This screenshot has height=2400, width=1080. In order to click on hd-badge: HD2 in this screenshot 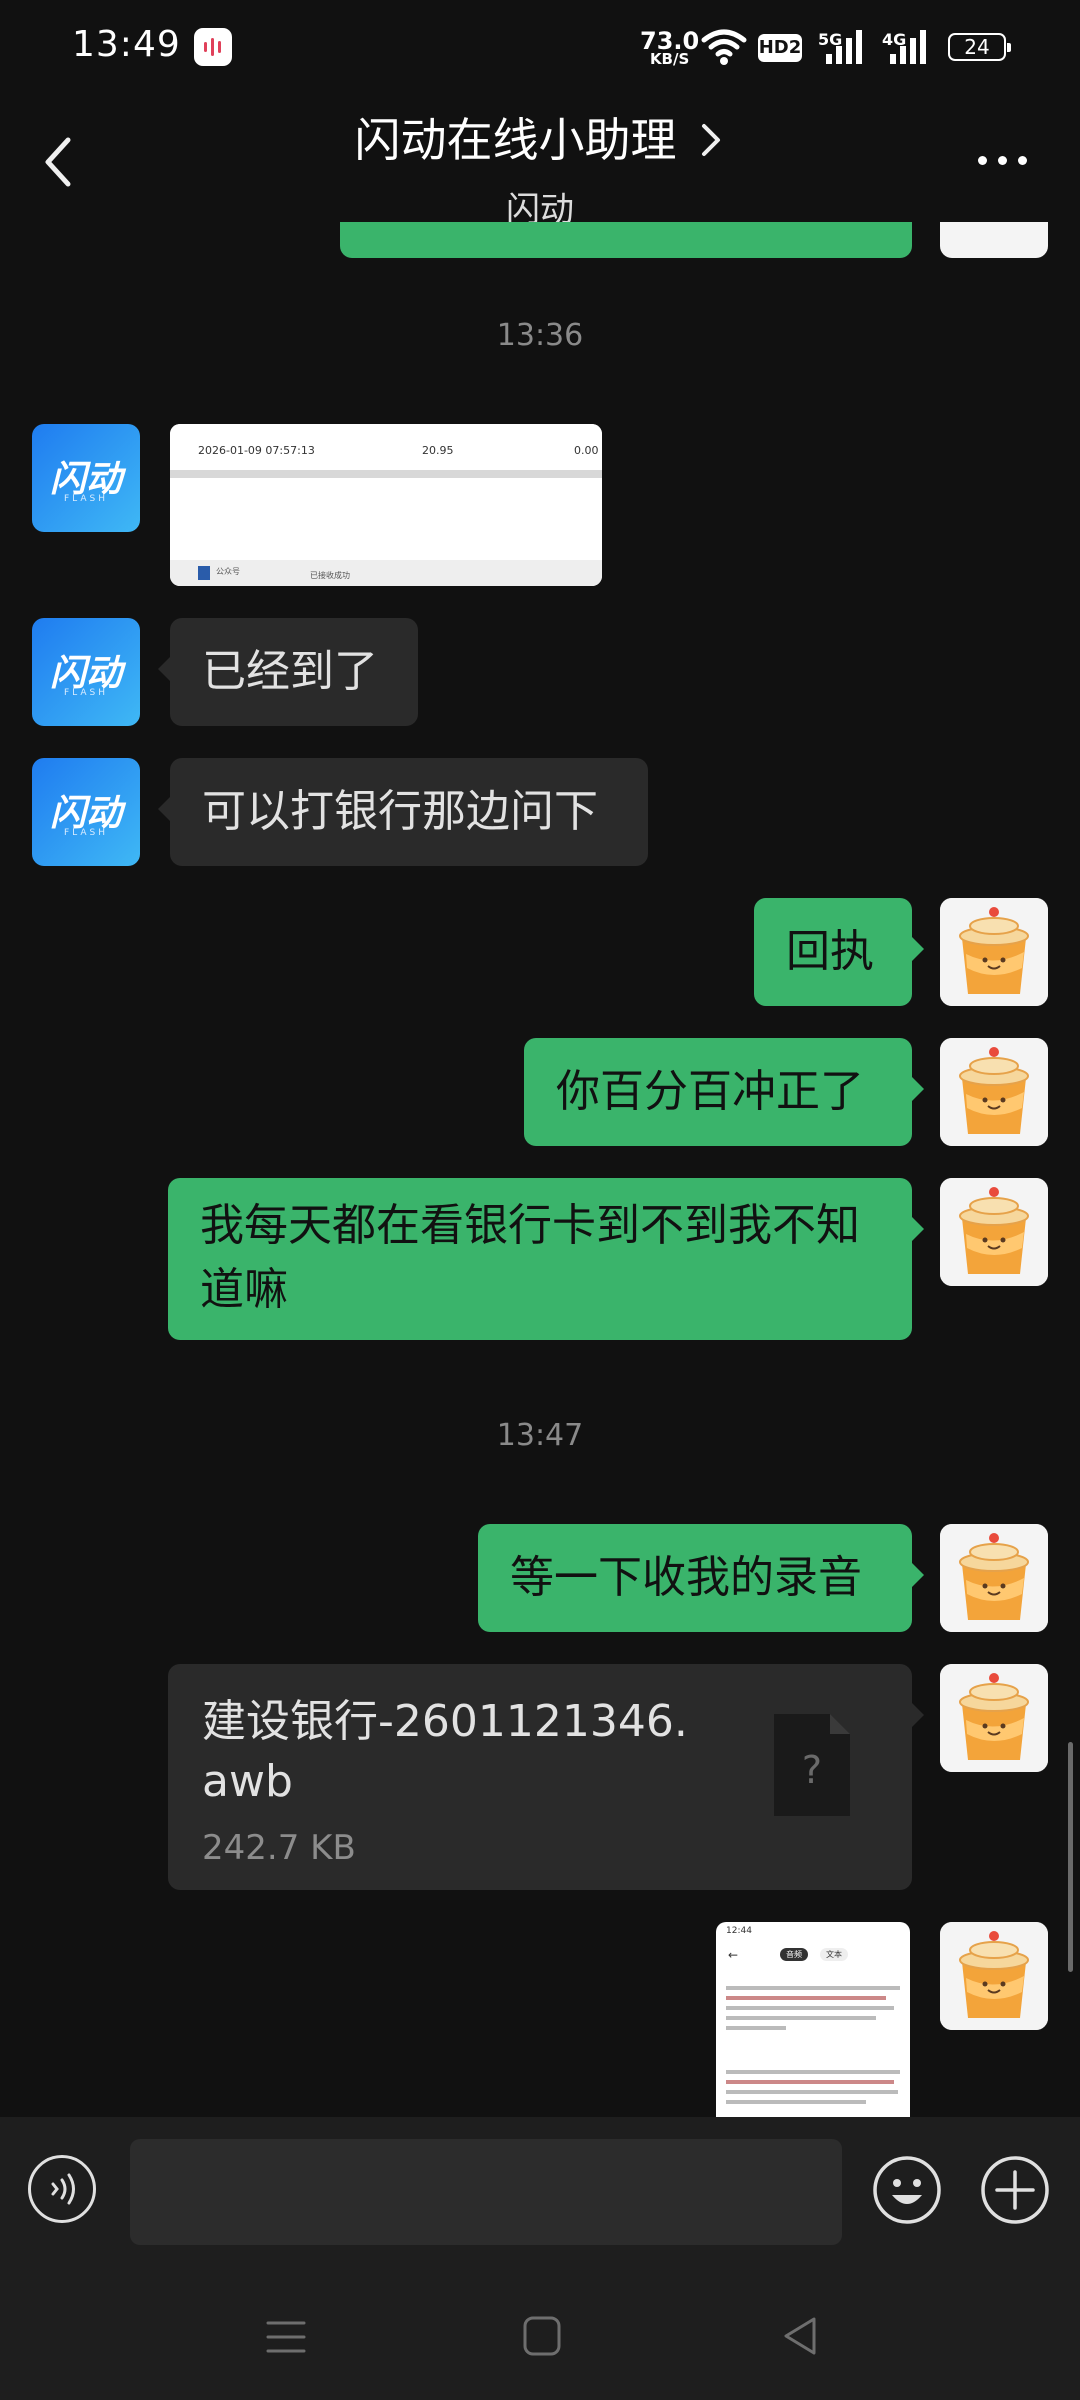, I will do `click(780, 48)`.